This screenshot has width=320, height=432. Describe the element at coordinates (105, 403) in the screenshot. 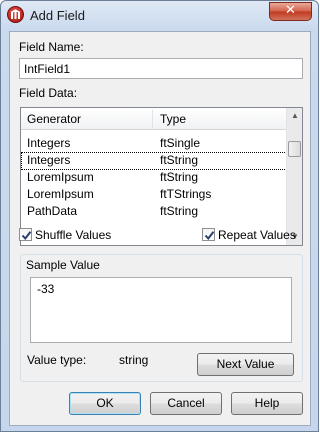

I see `ok-button: OK` at that location.